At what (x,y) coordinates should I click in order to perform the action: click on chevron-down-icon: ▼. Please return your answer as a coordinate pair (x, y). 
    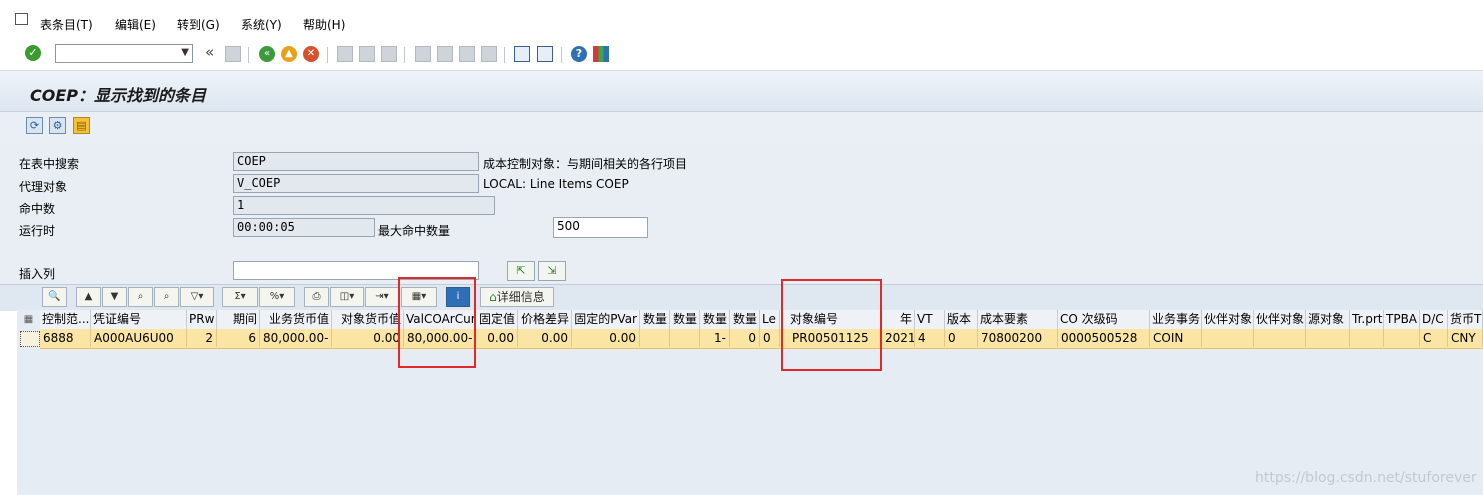
    Looking at the image, I should click on (185, 52).